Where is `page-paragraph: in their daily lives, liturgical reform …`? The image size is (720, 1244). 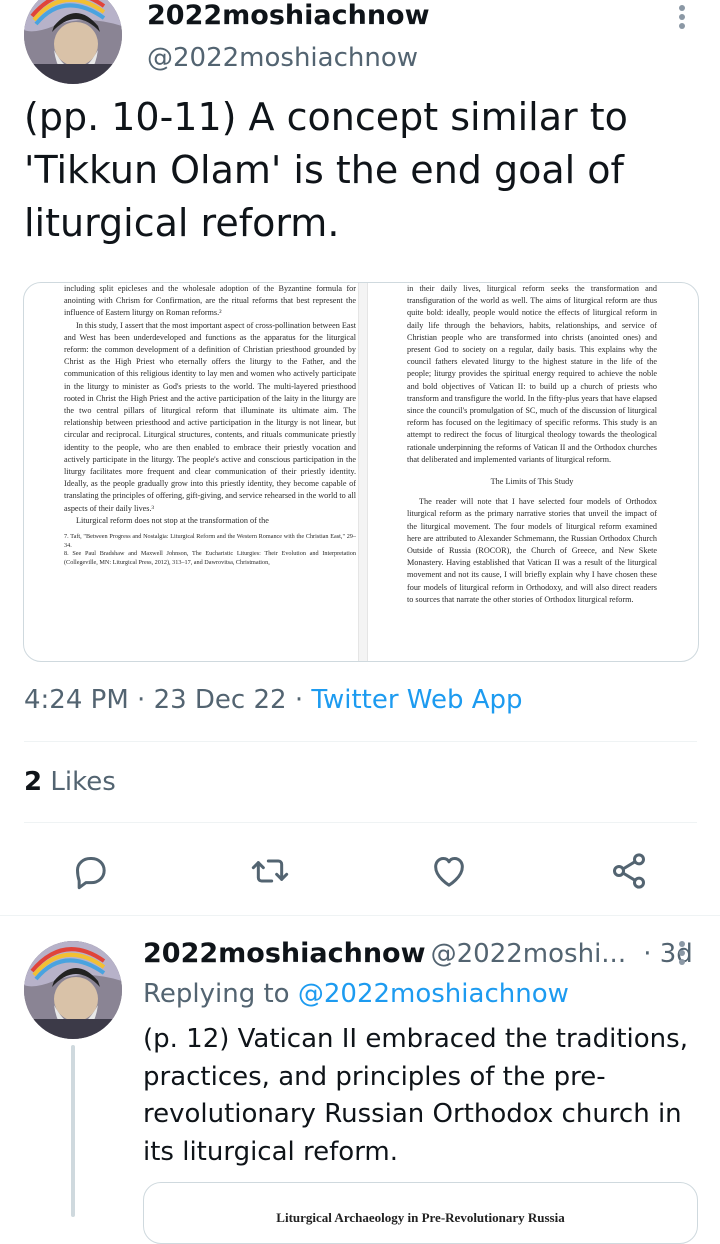 page-paragraph: in their daily lives, liturgical reform … is located at coordinates (532, 374).